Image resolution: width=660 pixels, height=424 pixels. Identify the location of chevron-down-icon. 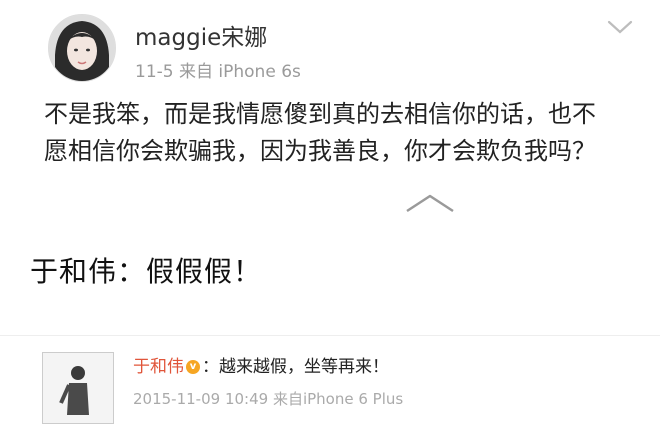
(620, 27).